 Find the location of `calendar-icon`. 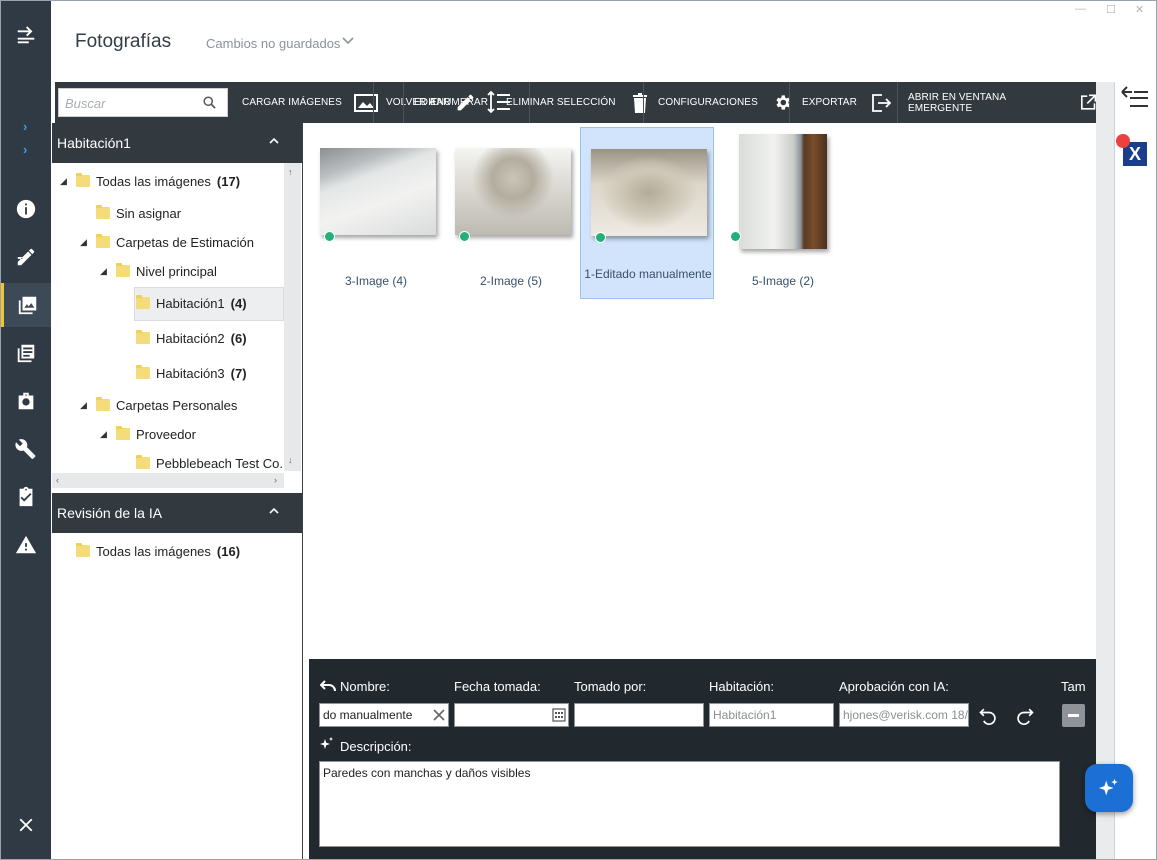

calendar-icon is located at coordinates (559, 715).